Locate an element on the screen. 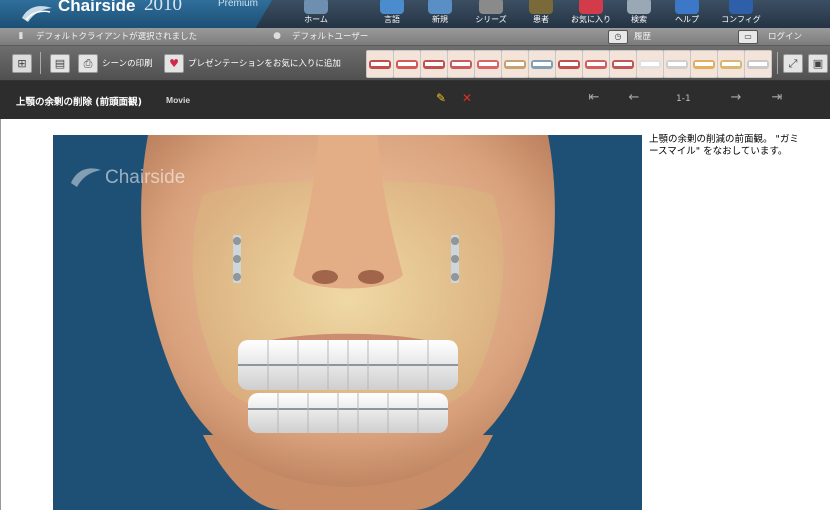 The image size is (830, 510). help-icon is located at coordinates (687, 7).